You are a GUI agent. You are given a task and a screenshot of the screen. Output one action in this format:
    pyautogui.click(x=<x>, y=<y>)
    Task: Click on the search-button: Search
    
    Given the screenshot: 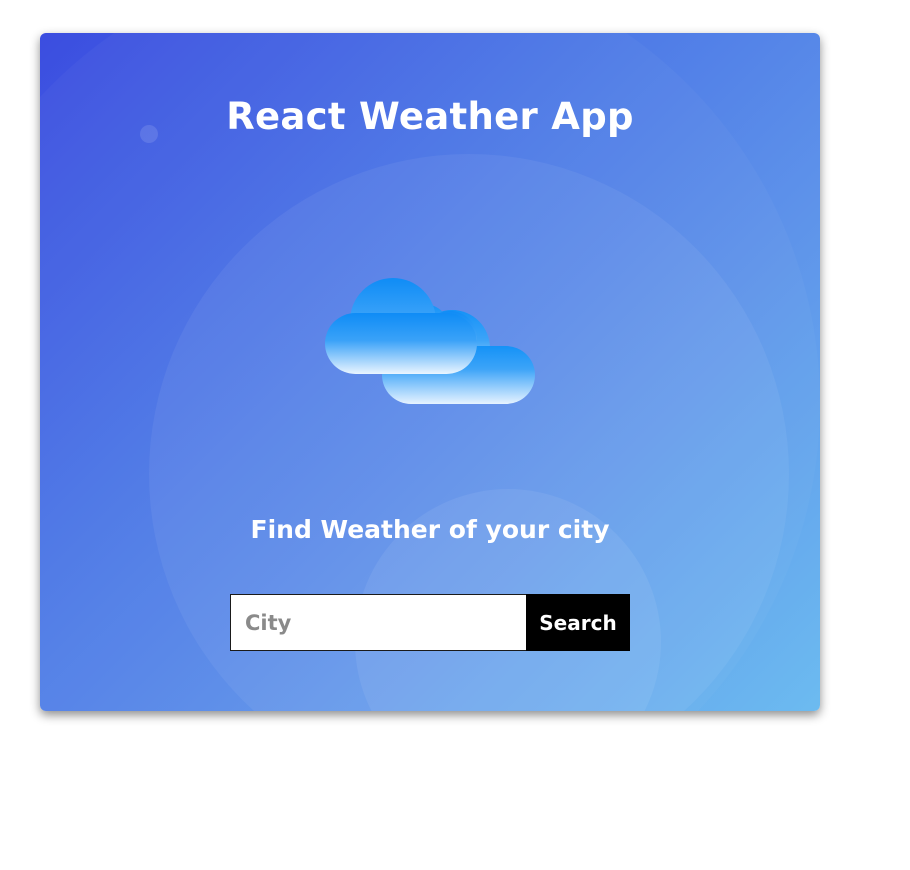 What is the action you would take?
    pyautogui.click(x=578, y=622)
    